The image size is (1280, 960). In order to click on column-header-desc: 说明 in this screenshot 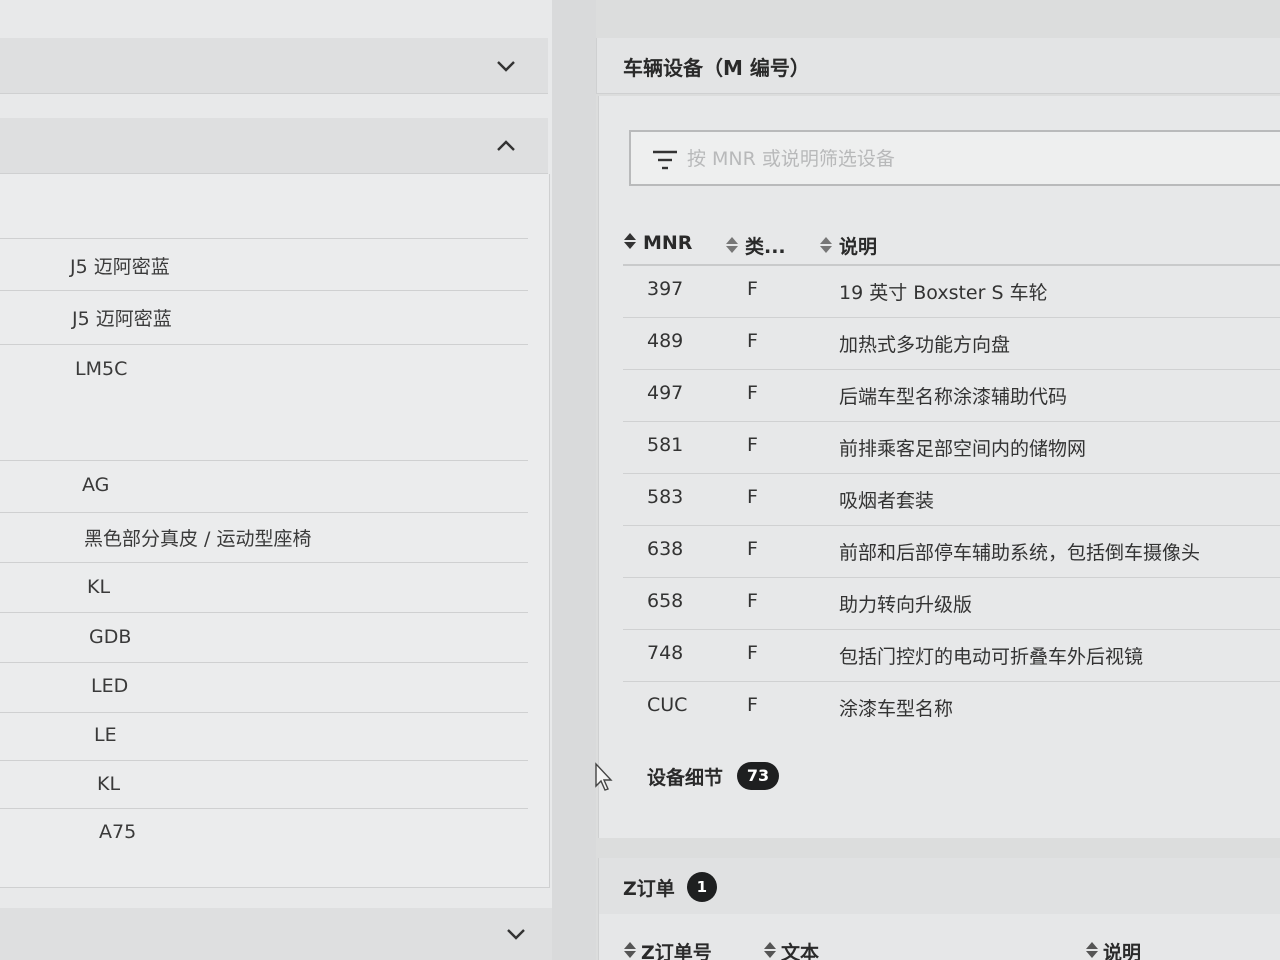, I will do `click(848, 245)`.